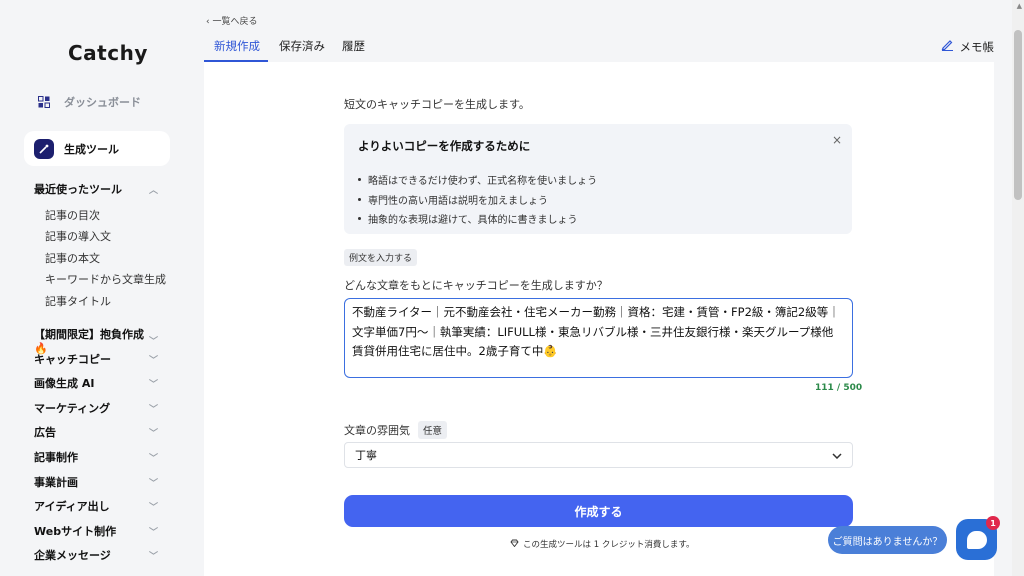 This screenshot has height=576, width=1024. Describe the element at coordinates (302, 50) in the screenshot. I see `tab-saved: 保存済み` at that location.